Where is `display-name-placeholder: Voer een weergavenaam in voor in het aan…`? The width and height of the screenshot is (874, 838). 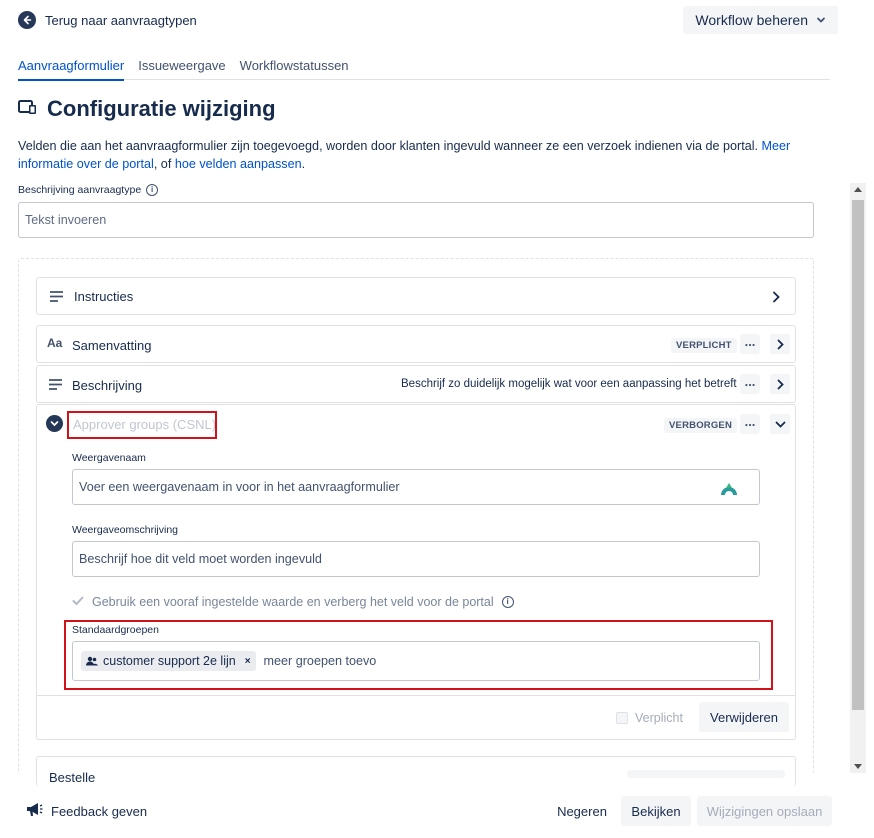 display-name-placeholder: Voer een weergavenaam in voor in het aan… is located at coordinates (239, 487).